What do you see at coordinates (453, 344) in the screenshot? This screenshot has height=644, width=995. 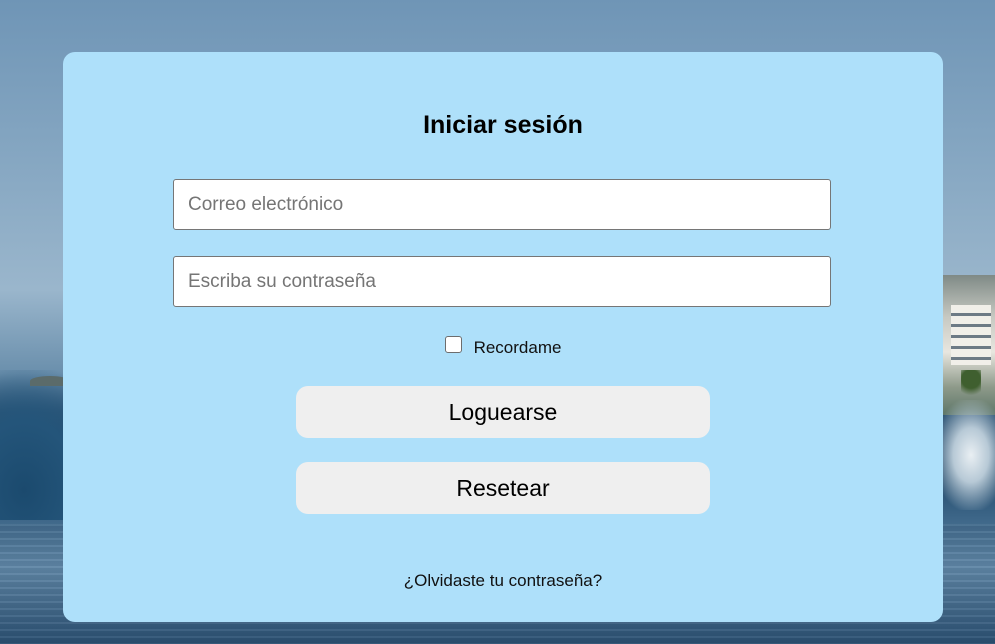 I see `remember-checkbox` at bounding box center [453, 344].